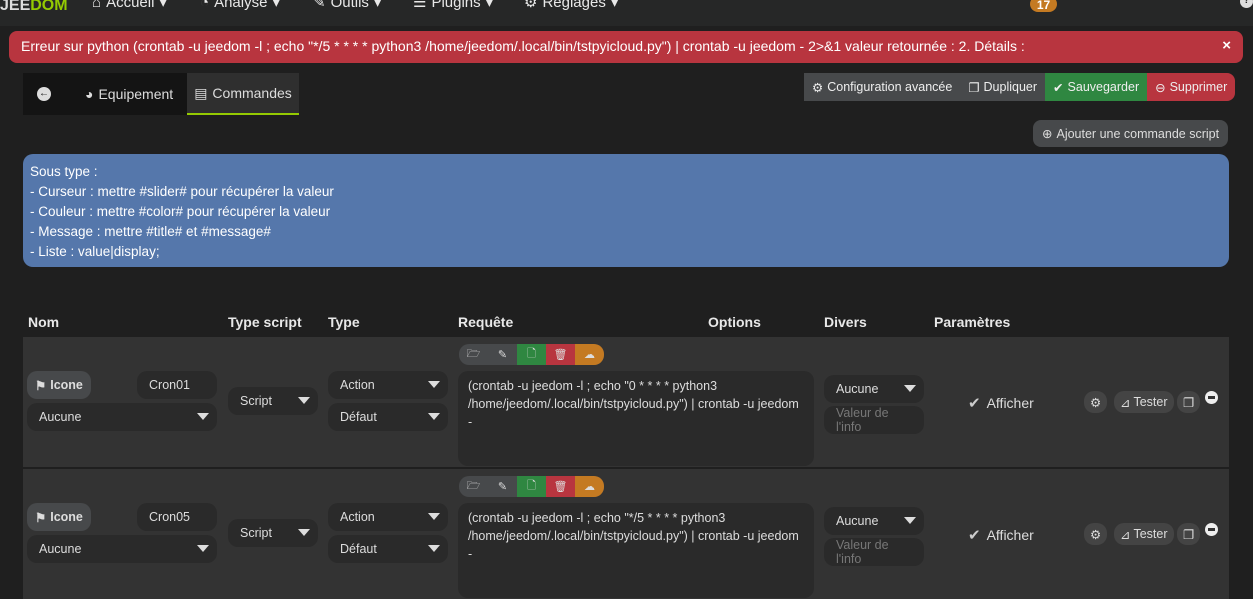 The height and width of the screenshot is (599, 1253). I want to click on nav-reglages: ⚙ Réglages ▾, so click(571, 5).